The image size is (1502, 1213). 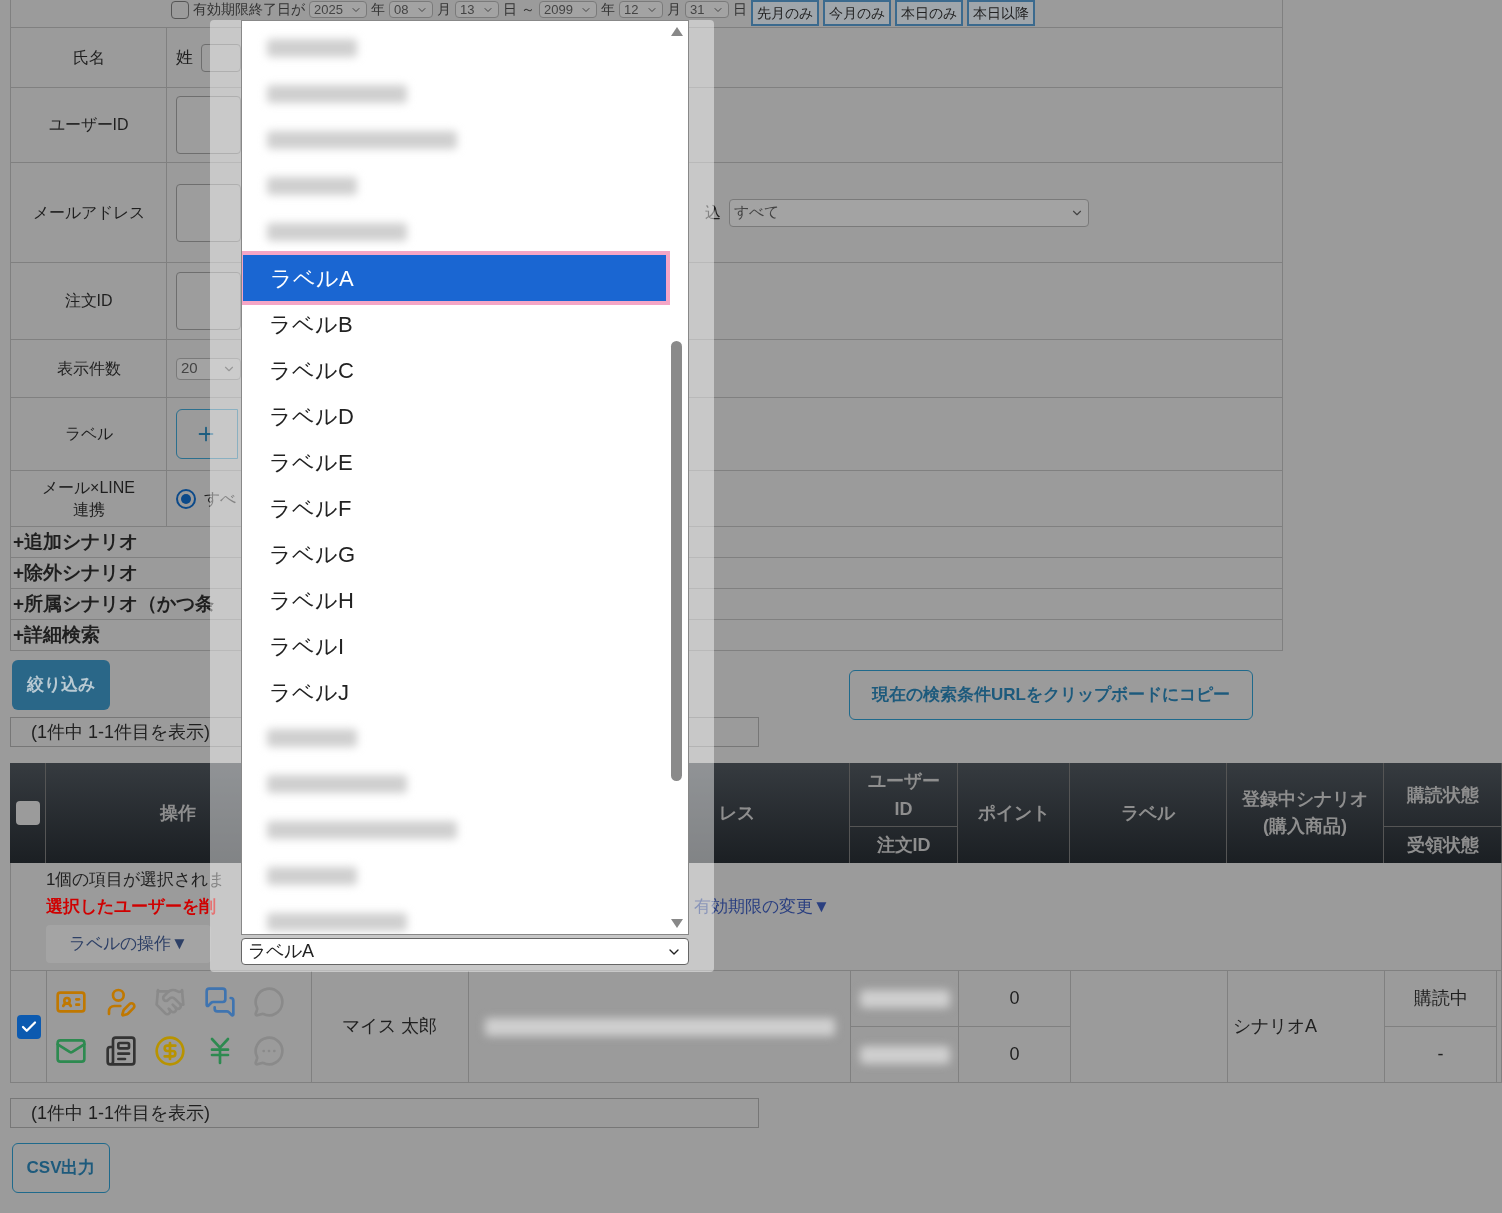 I want to click on option-item: ラベルB, so click(x=454, y=324).